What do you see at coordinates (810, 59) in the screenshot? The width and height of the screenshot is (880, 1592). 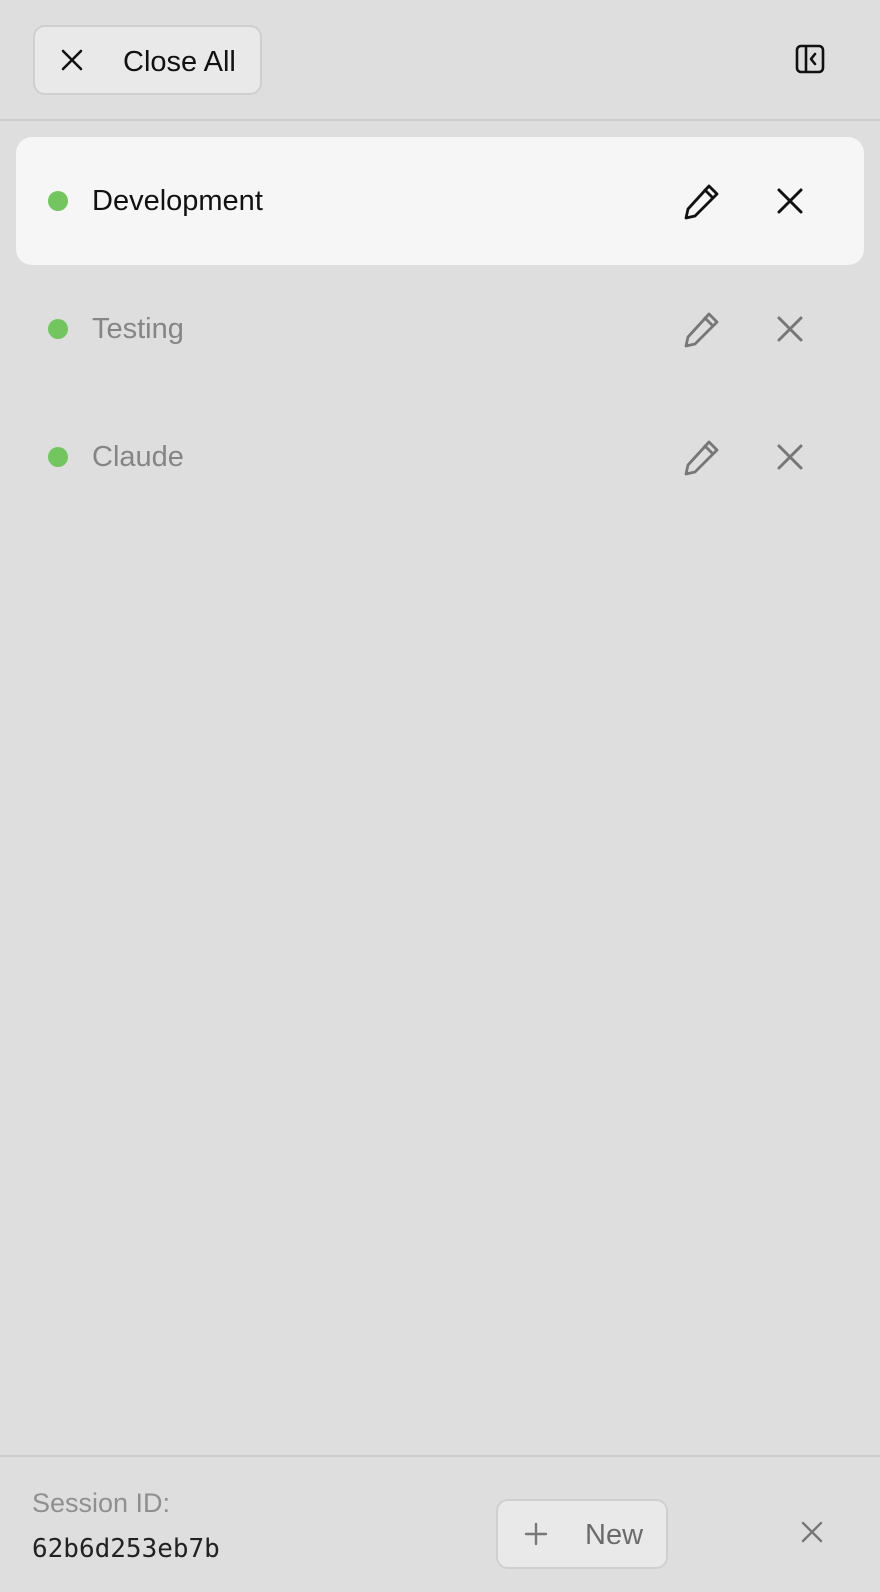 I see `sidebar-collapse-icon` at bounding box center [810, 59].